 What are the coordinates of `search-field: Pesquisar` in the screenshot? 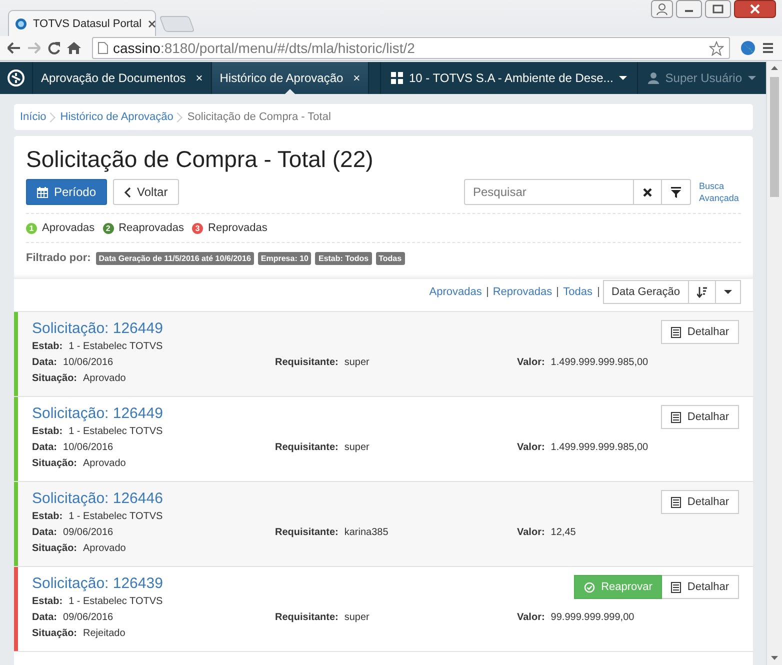 It's located at (549, 192).